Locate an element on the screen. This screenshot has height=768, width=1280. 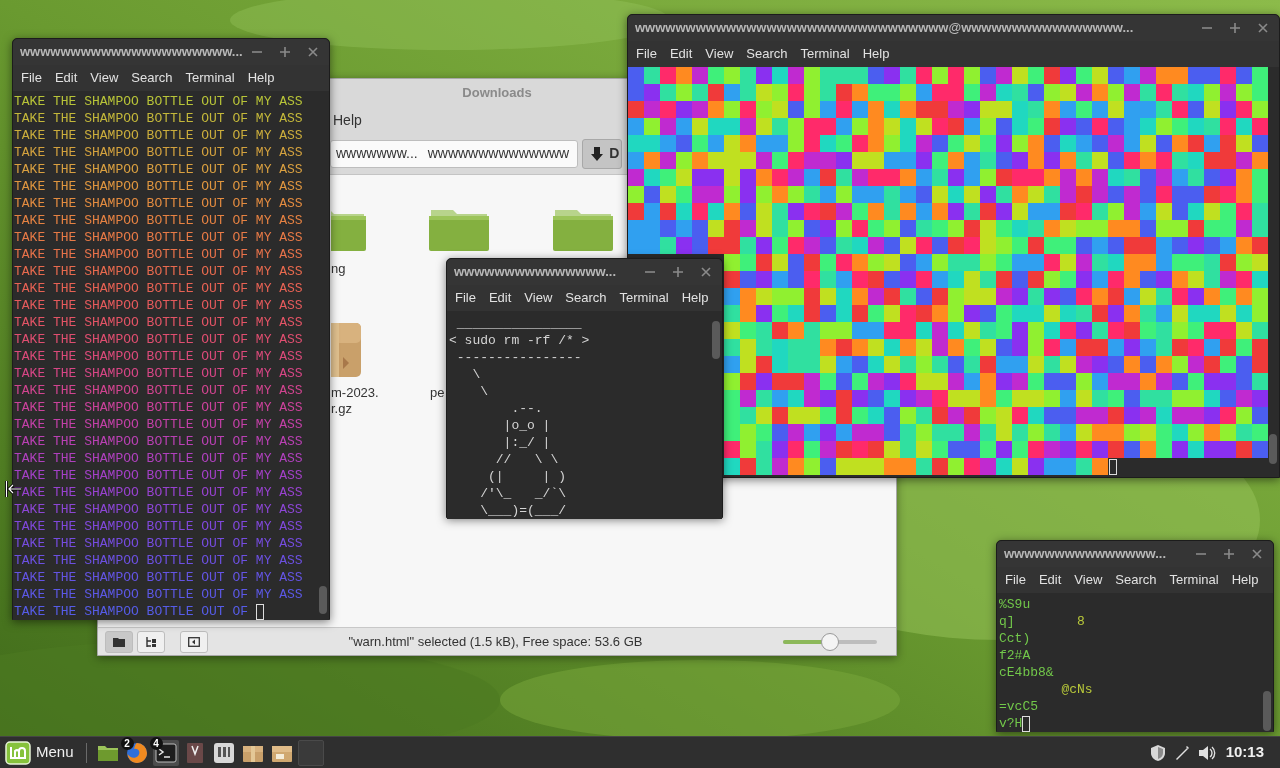
terminal-text: f2#A is located at coordinates (1015, 655).